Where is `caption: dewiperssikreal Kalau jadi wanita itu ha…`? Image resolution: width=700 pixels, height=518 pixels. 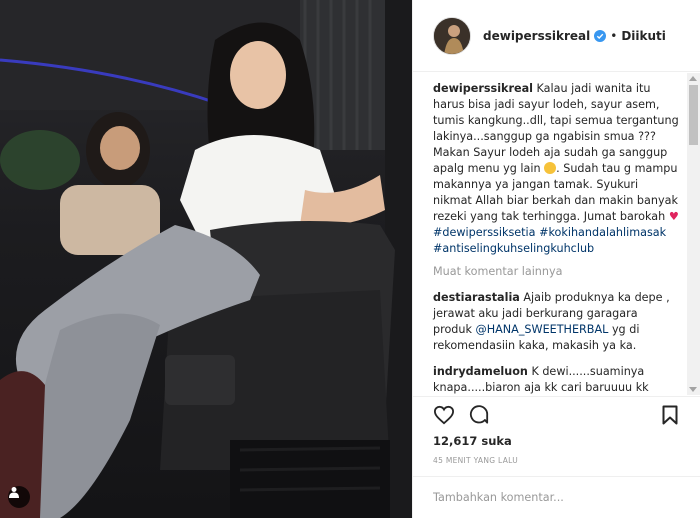 caption: dewiperssikreal Kalau jadi wanita itu ha… is located at coordinates (556, 169).